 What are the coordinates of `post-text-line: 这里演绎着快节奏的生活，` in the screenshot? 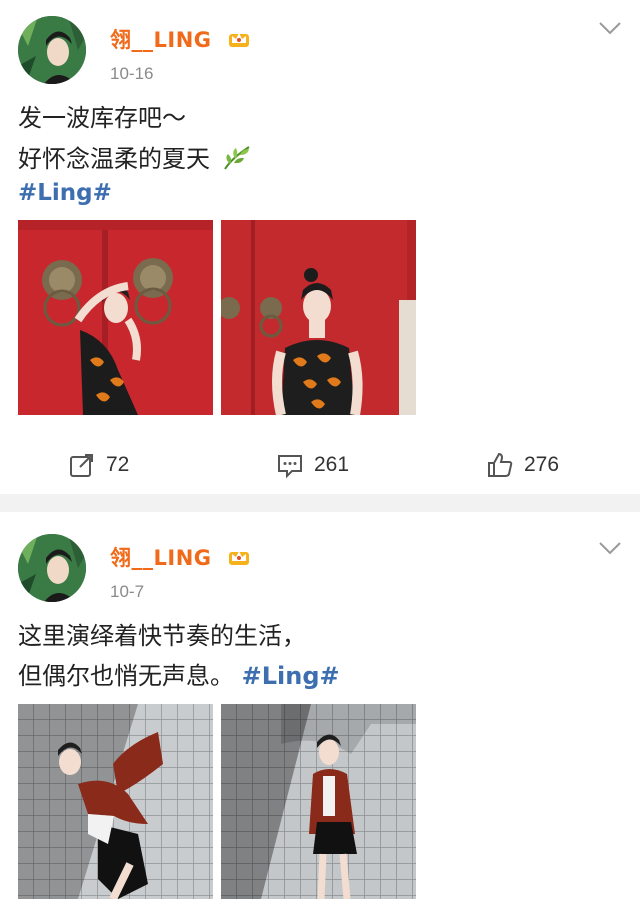 It's located at (162, 636).